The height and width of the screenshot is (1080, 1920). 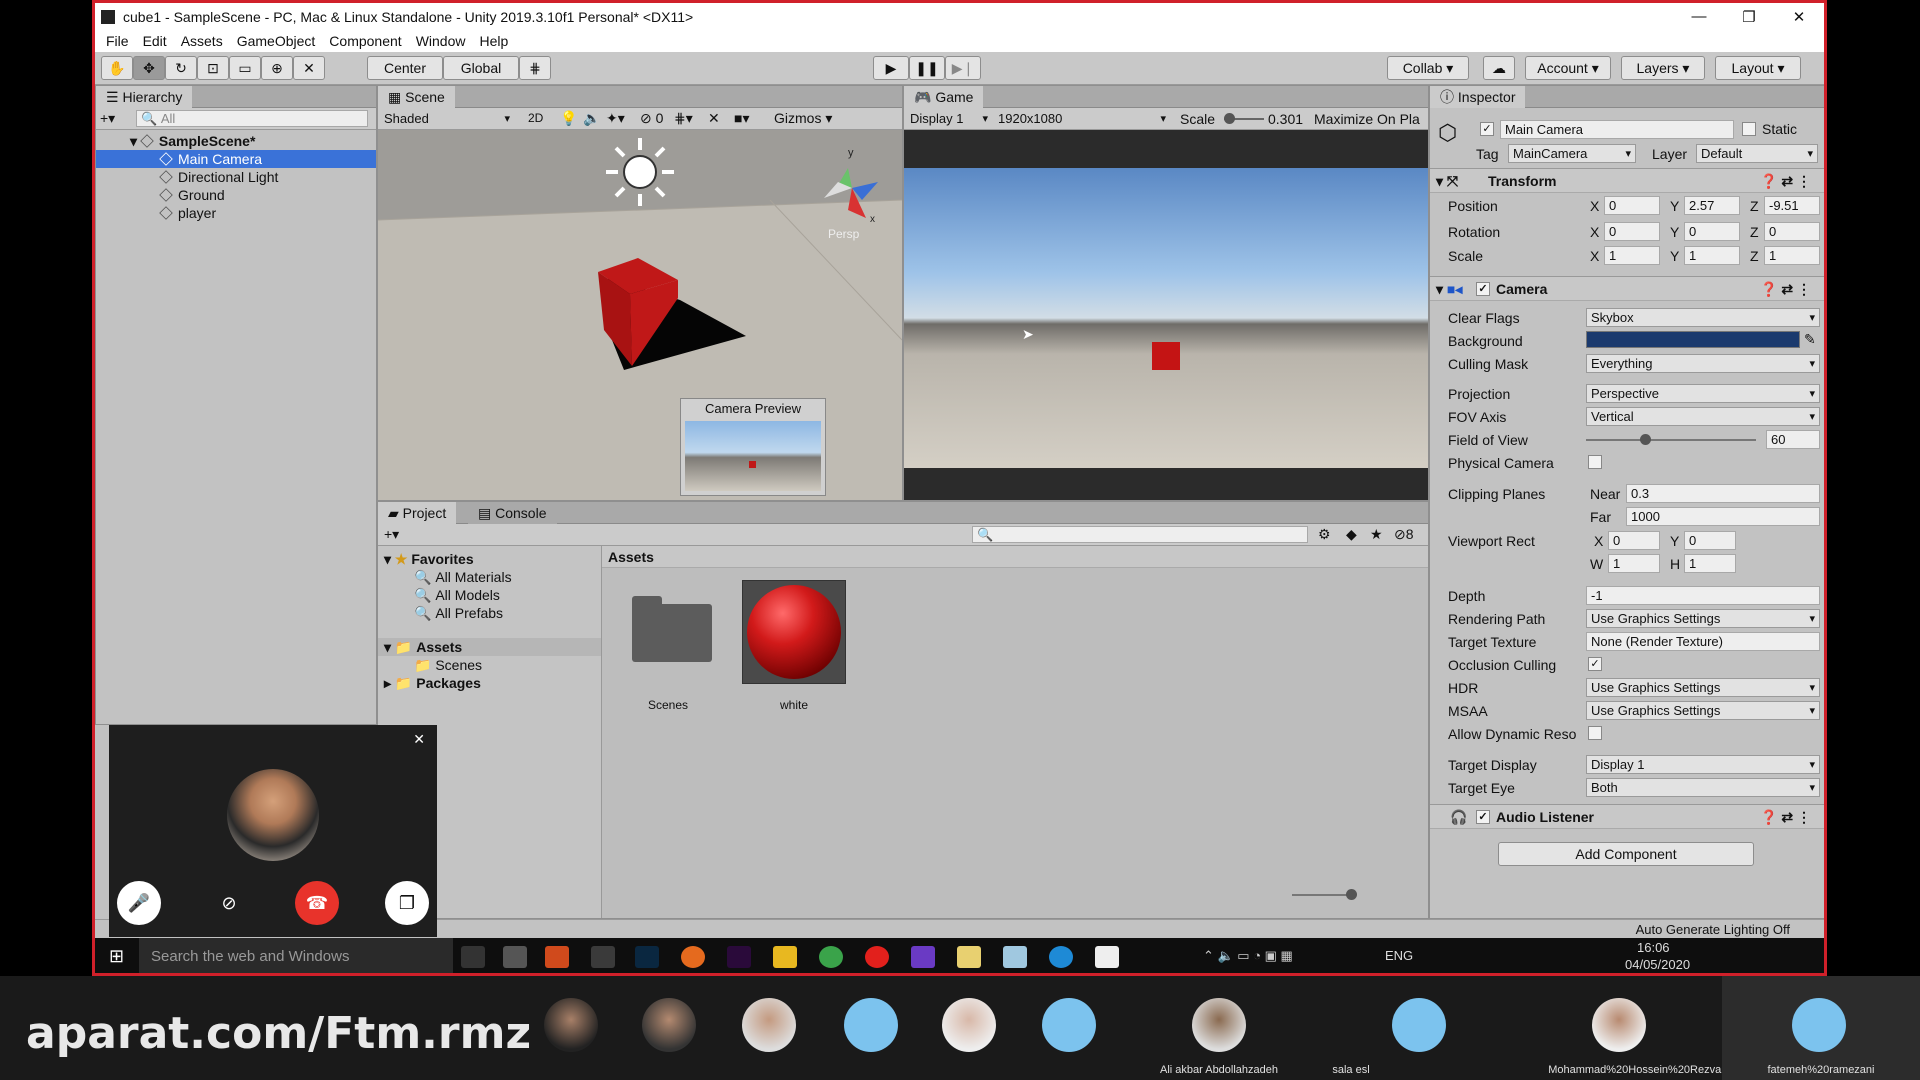 I want to click on shading-mode-dropdown: Shaded, so click(x=447, y=118).